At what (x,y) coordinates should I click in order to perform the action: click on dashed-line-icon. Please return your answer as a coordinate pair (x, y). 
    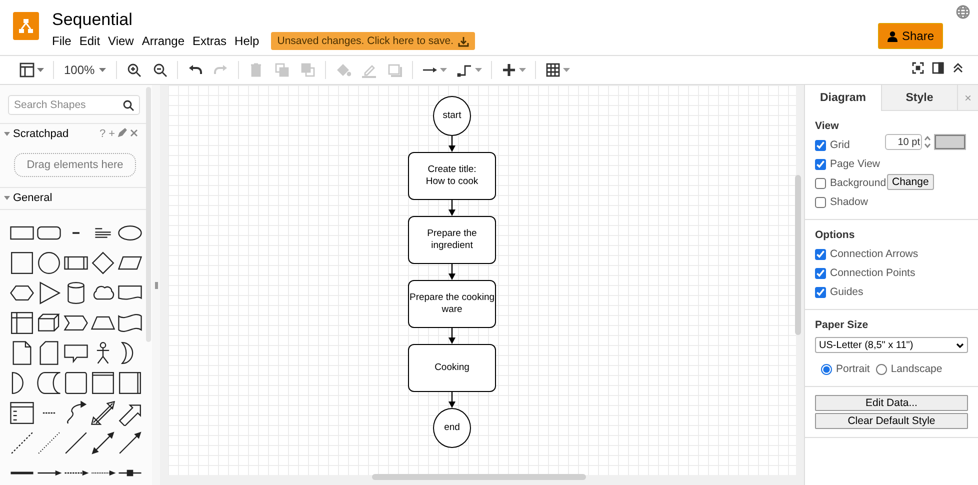
    Looking at the image, I should click on (22, 443).